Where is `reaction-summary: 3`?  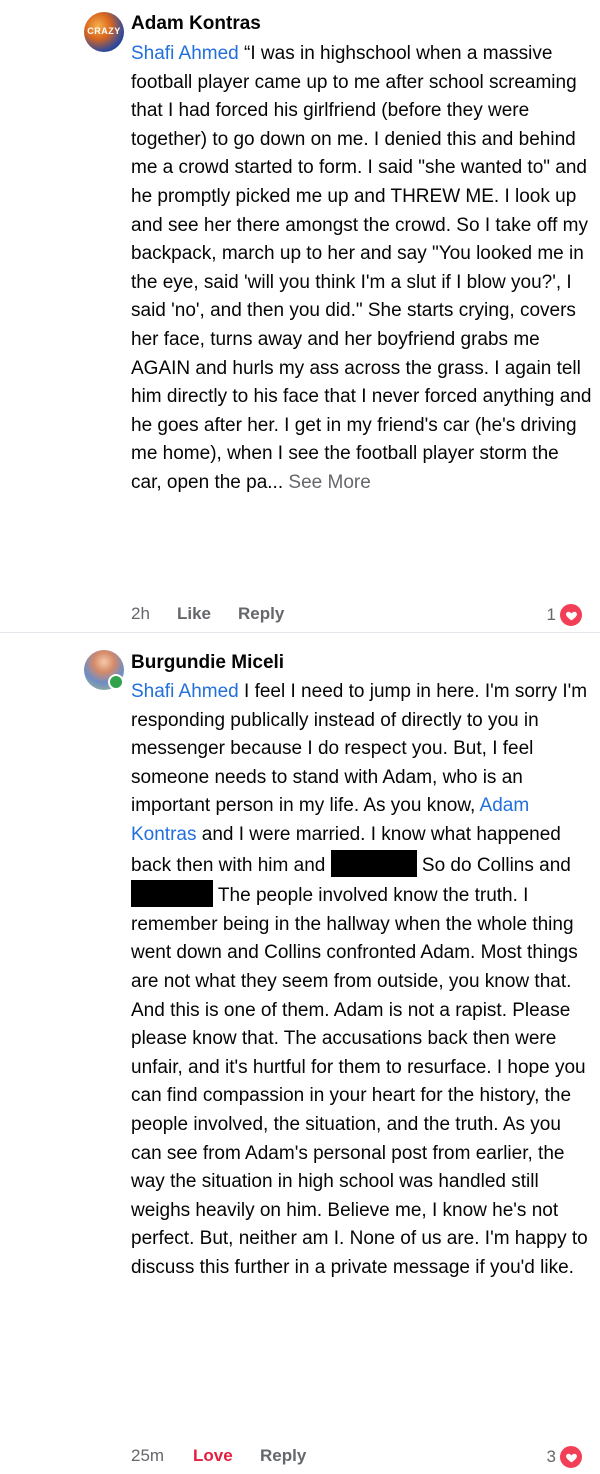 reaction-summary: 3 is located at coordinates (565, 1457).